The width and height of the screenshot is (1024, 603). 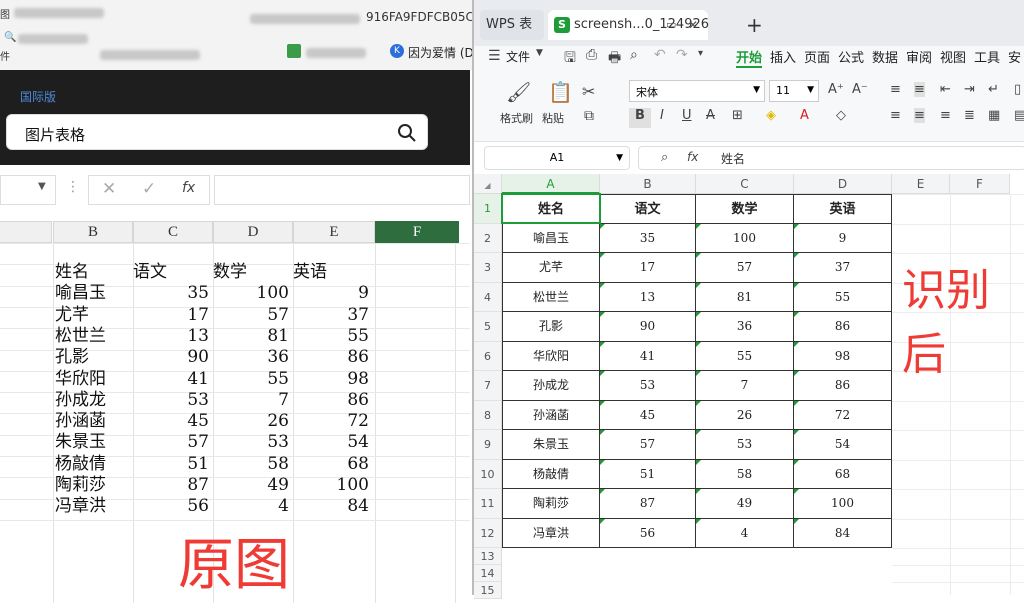 What do you see at coordinates (516, 118) in the screenshot?
I see `format-painter-label: 格式刷` at bounding box center [516, 118].